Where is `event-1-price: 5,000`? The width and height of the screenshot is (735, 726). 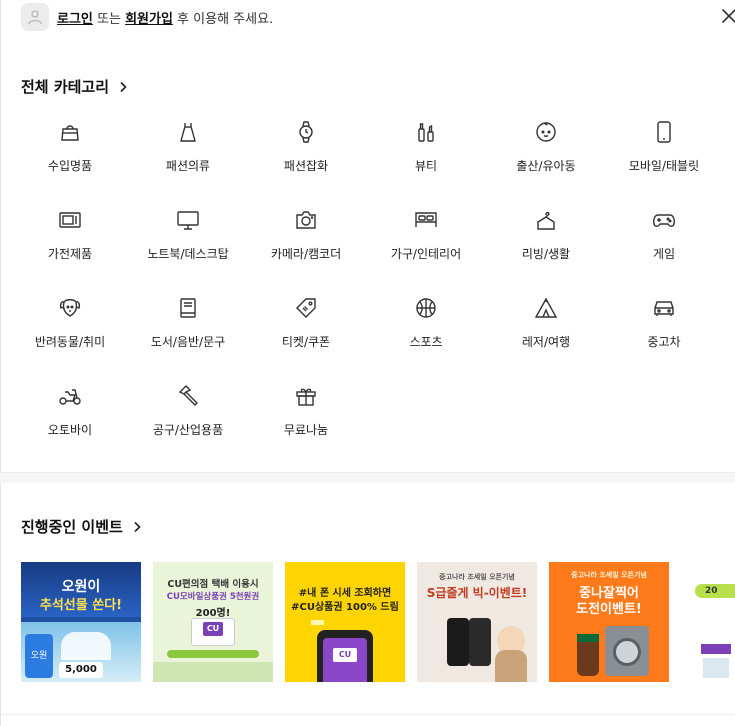 event-1-price: 5,000 is located at coordinates (81, 670).